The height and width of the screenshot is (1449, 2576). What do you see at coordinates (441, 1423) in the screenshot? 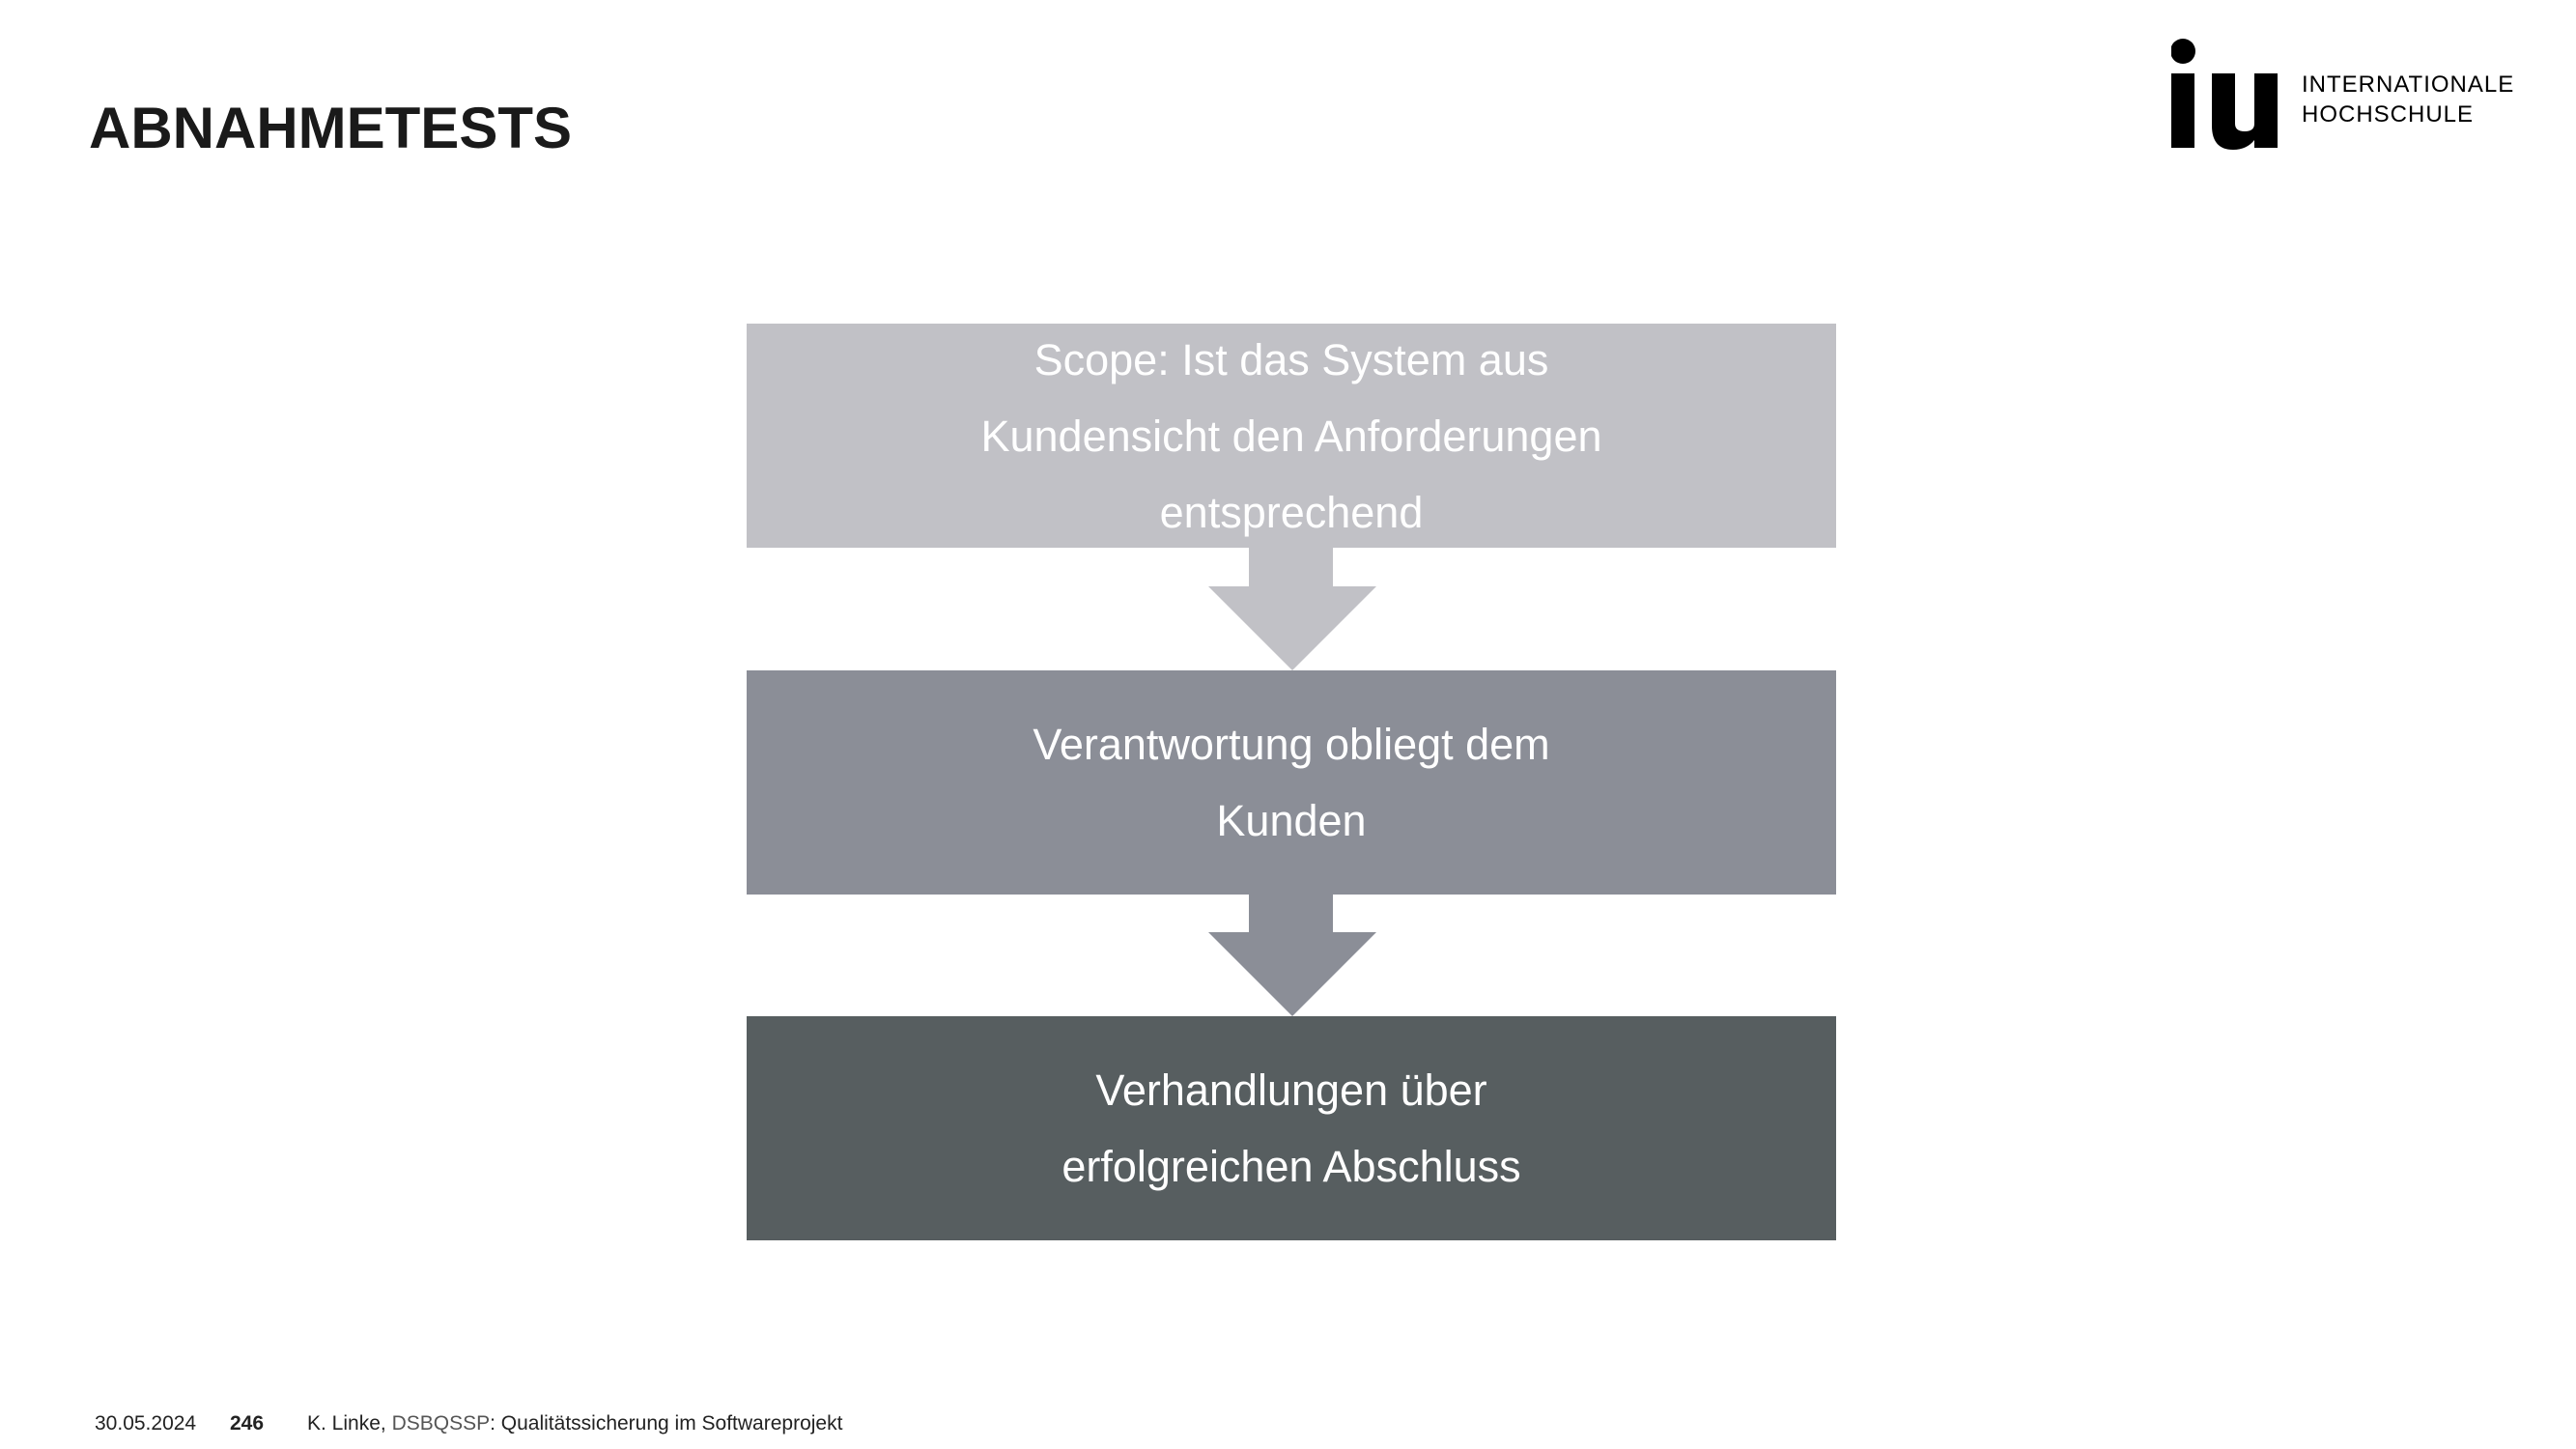
I see `footer-course-code: DSBQSSP` at bounding box center [441, 1423].